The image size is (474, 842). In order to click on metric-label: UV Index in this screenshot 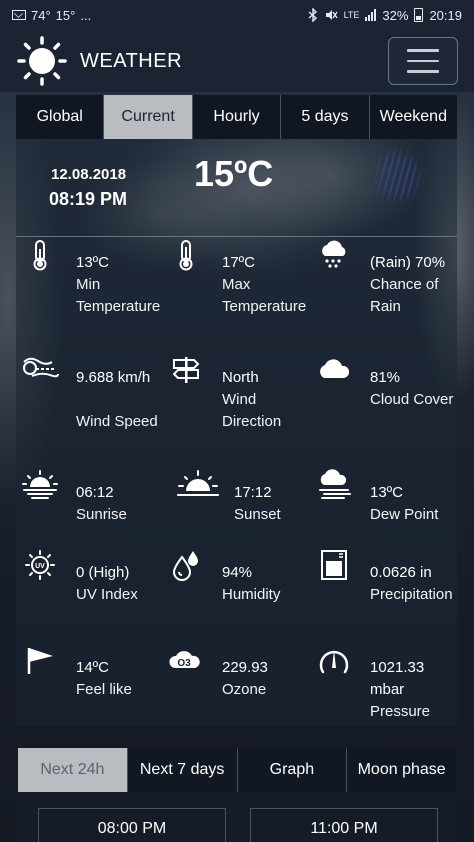, I will do `click(107, 594)`.